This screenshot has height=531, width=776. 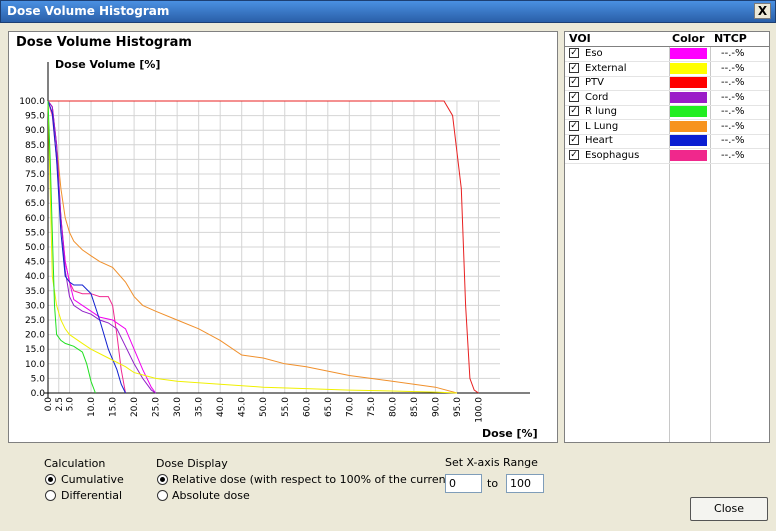 What do you see at coordinates (667, 69) in the screenshot?
I see `voi-row: ✓ External --.-%` at bounding box center [667, 69].